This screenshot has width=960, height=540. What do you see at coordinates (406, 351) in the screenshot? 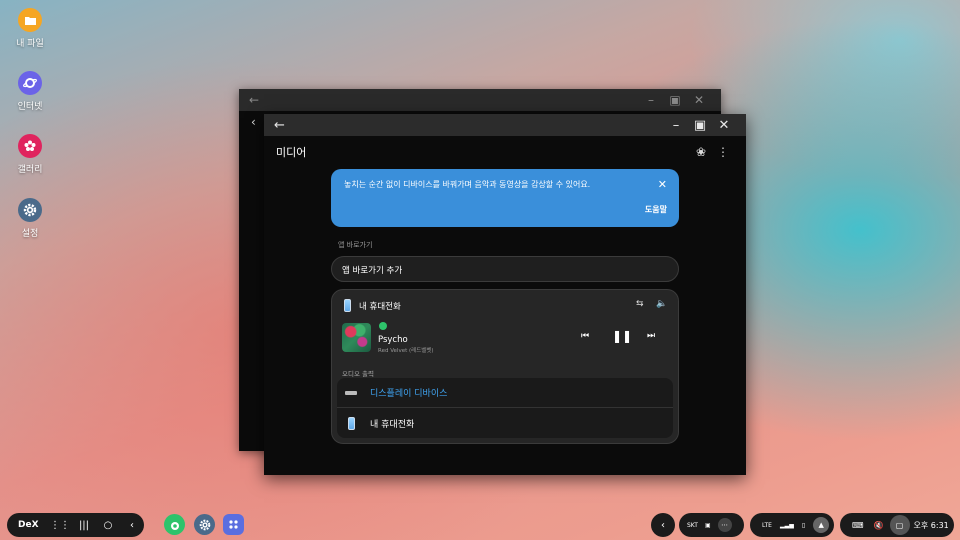
I see `artist-name: Red Velvet (레드벨벳)` at bounding box center [406, 351].